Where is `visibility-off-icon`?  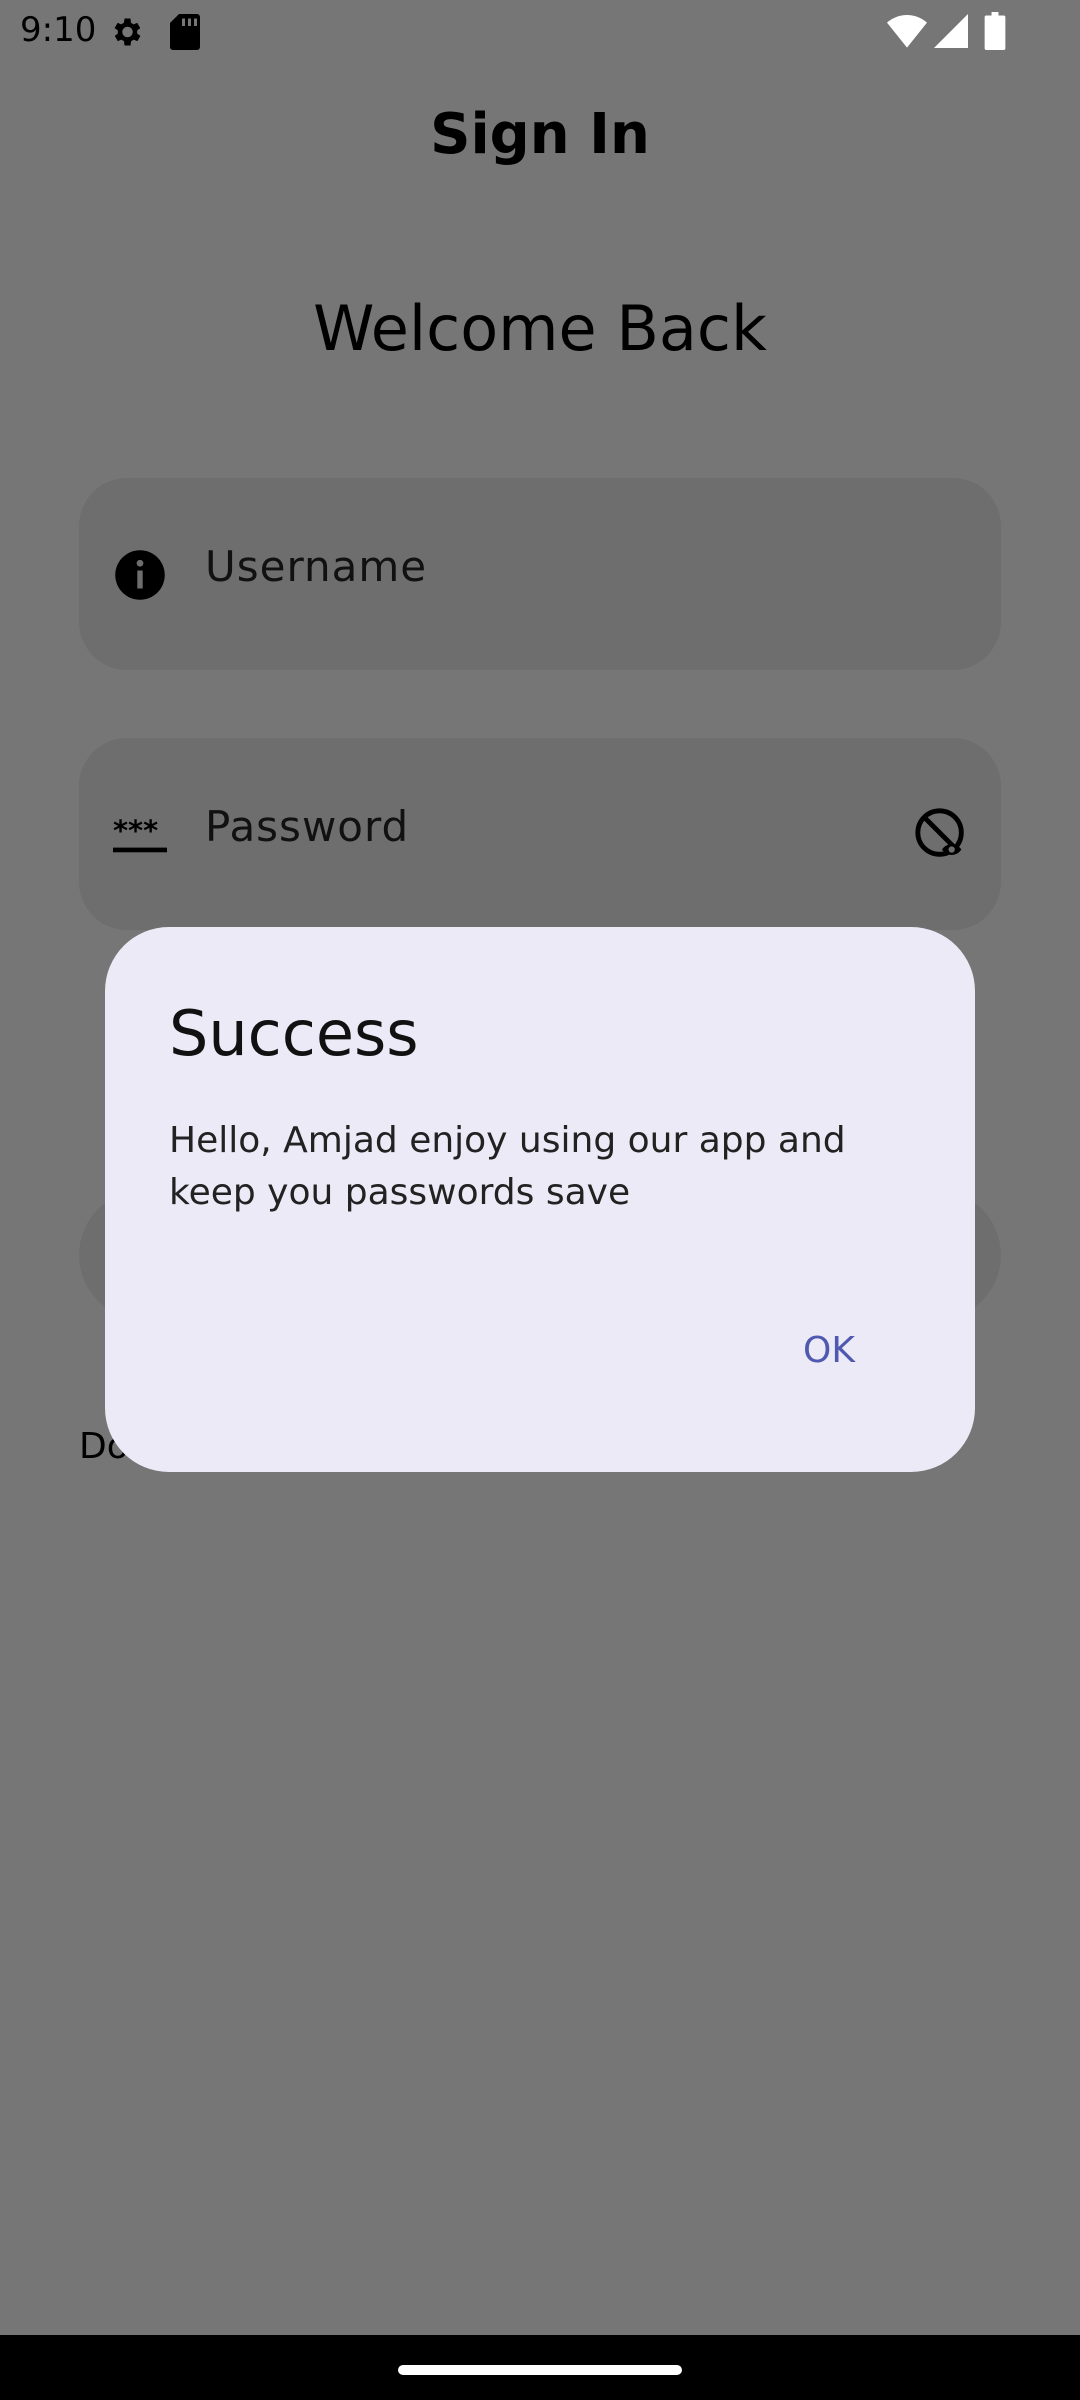 visibility-off-icon is located at coordinates (942, 835).